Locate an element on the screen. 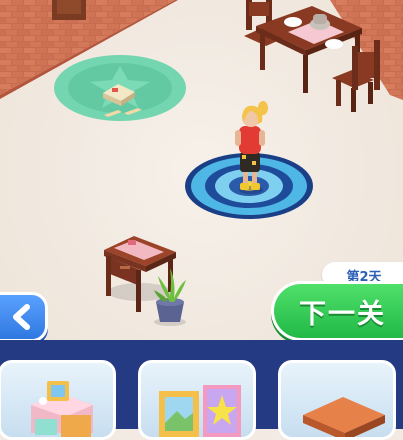 Image resolution: width=403 pixels, height=440 pixels. next-level-label: 下一关 is located at coordinates (342, 314).